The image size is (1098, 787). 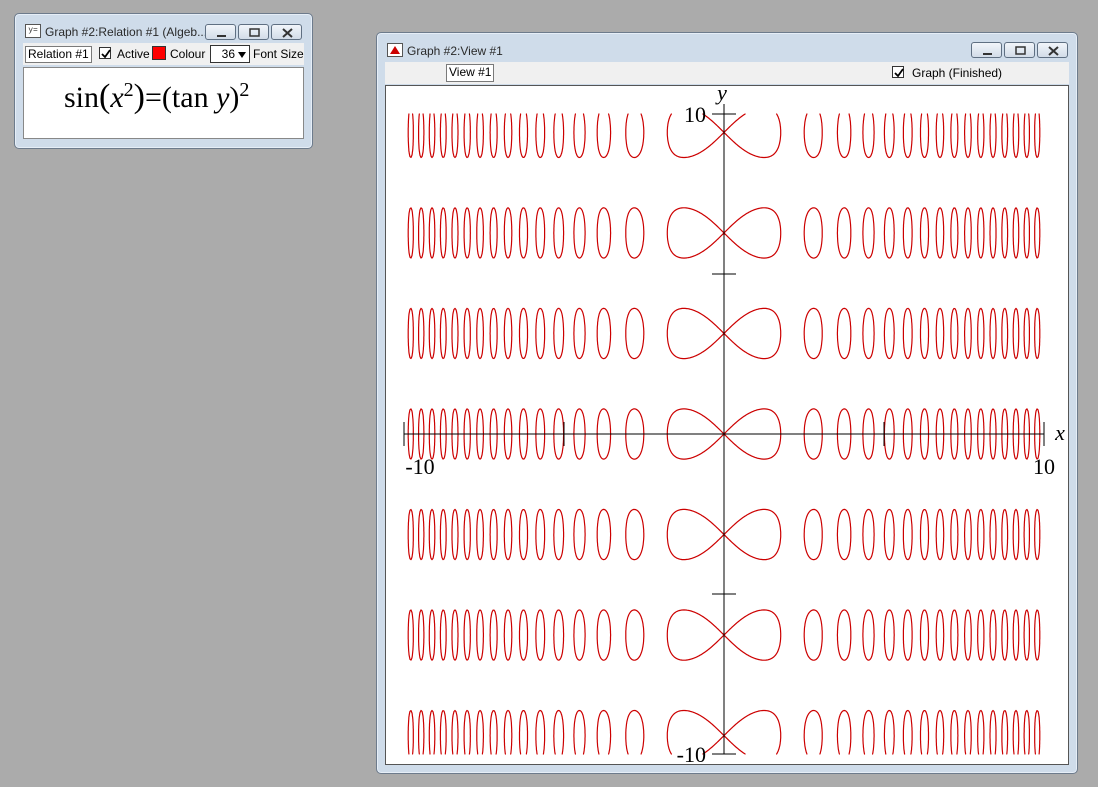 What do you see at coordinates (455, 51) in the screenshot?
I see `view-window-title: Graph #2:View #1` at bounding box center [455, 51].